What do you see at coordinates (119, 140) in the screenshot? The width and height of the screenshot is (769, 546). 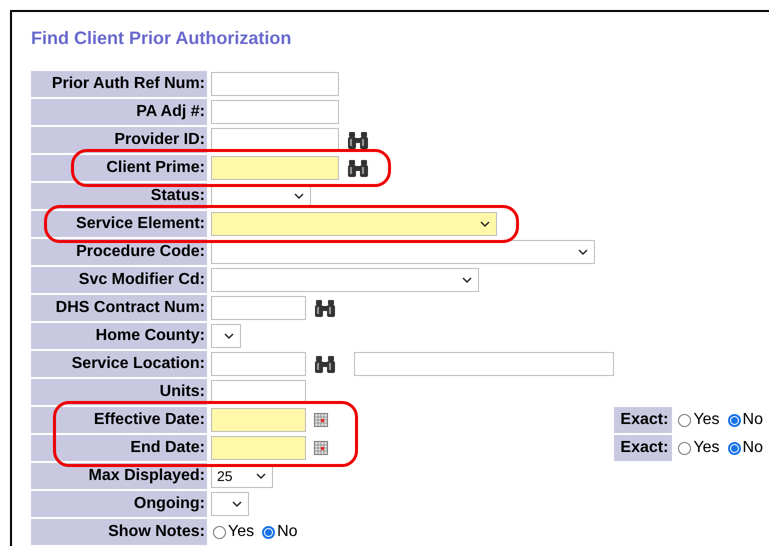 I see `field-label: Provider ID:` at bounding box center [119, 140].